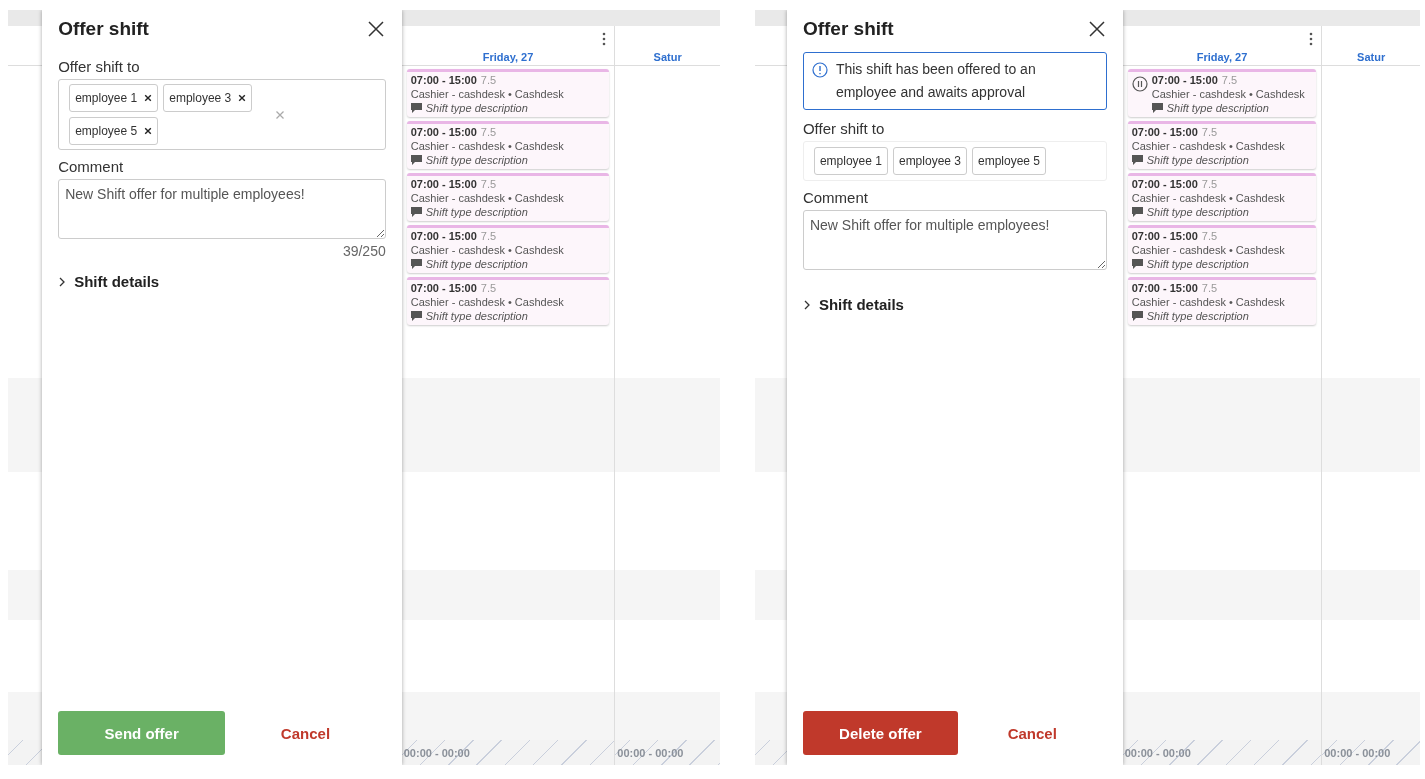 This screenshot has height=779, width=1425. Describe the element at coordinates (936, 81) in the screenshot. I see `notice-text: This shift has been offered to an employee and awaits approval` at that location.